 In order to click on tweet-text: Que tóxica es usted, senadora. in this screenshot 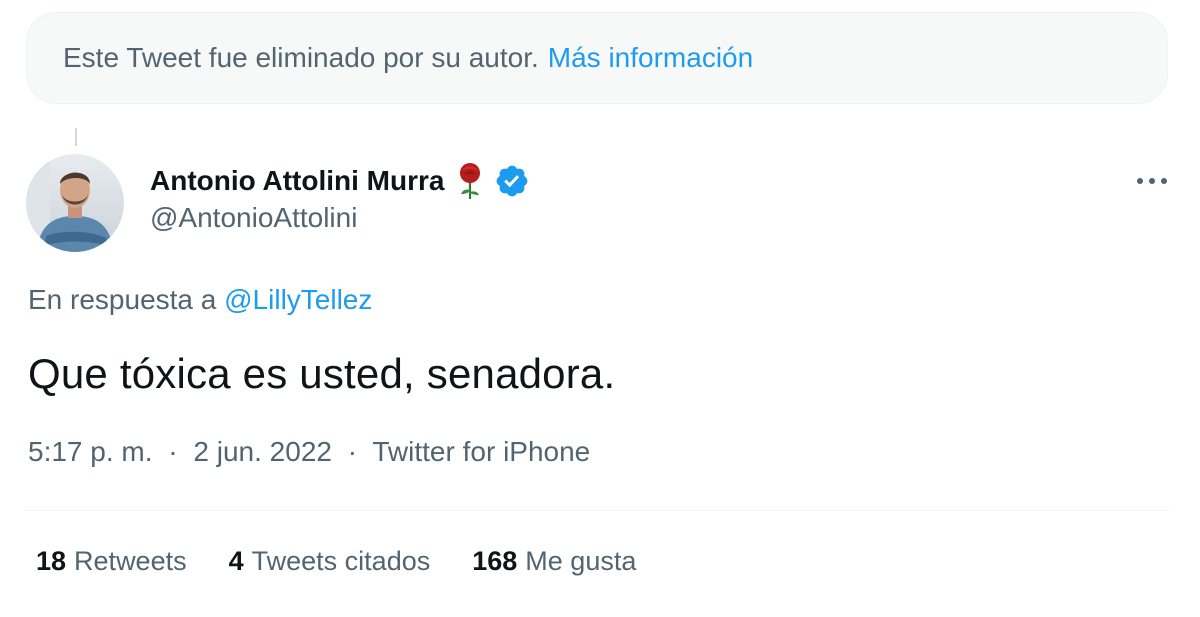, I will do `click(322, 373)`.